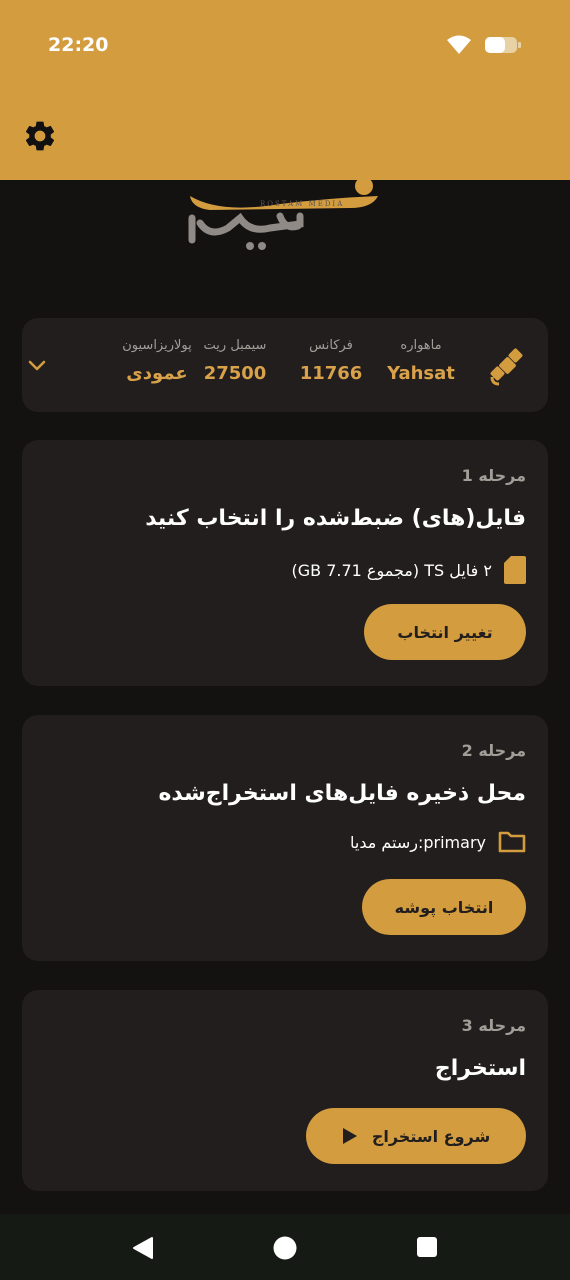 This screenshot has height=1280, width=570. What do you see at coordinates (283, 213) in the screenshot?
I see `brand-logo: ROSTAM MEDIA` at bounding box center [283, 213].